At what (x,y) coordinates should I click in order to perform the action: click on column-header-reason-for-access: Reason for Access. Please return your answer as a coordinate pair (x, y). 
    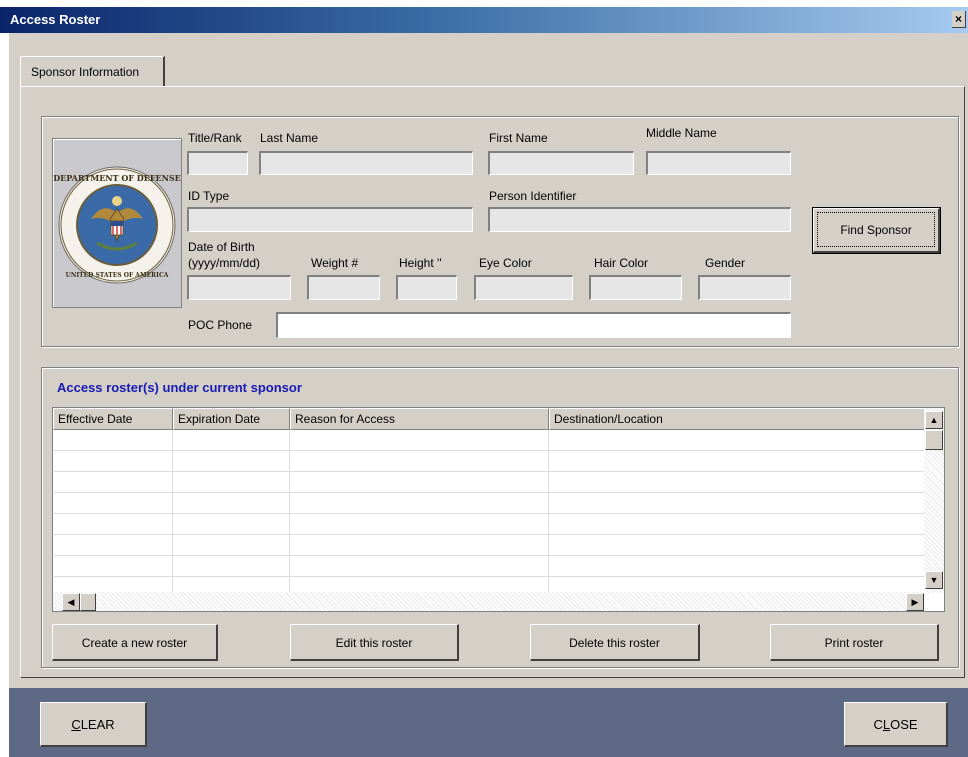
    Looking at the image, I should click on (419, 419).